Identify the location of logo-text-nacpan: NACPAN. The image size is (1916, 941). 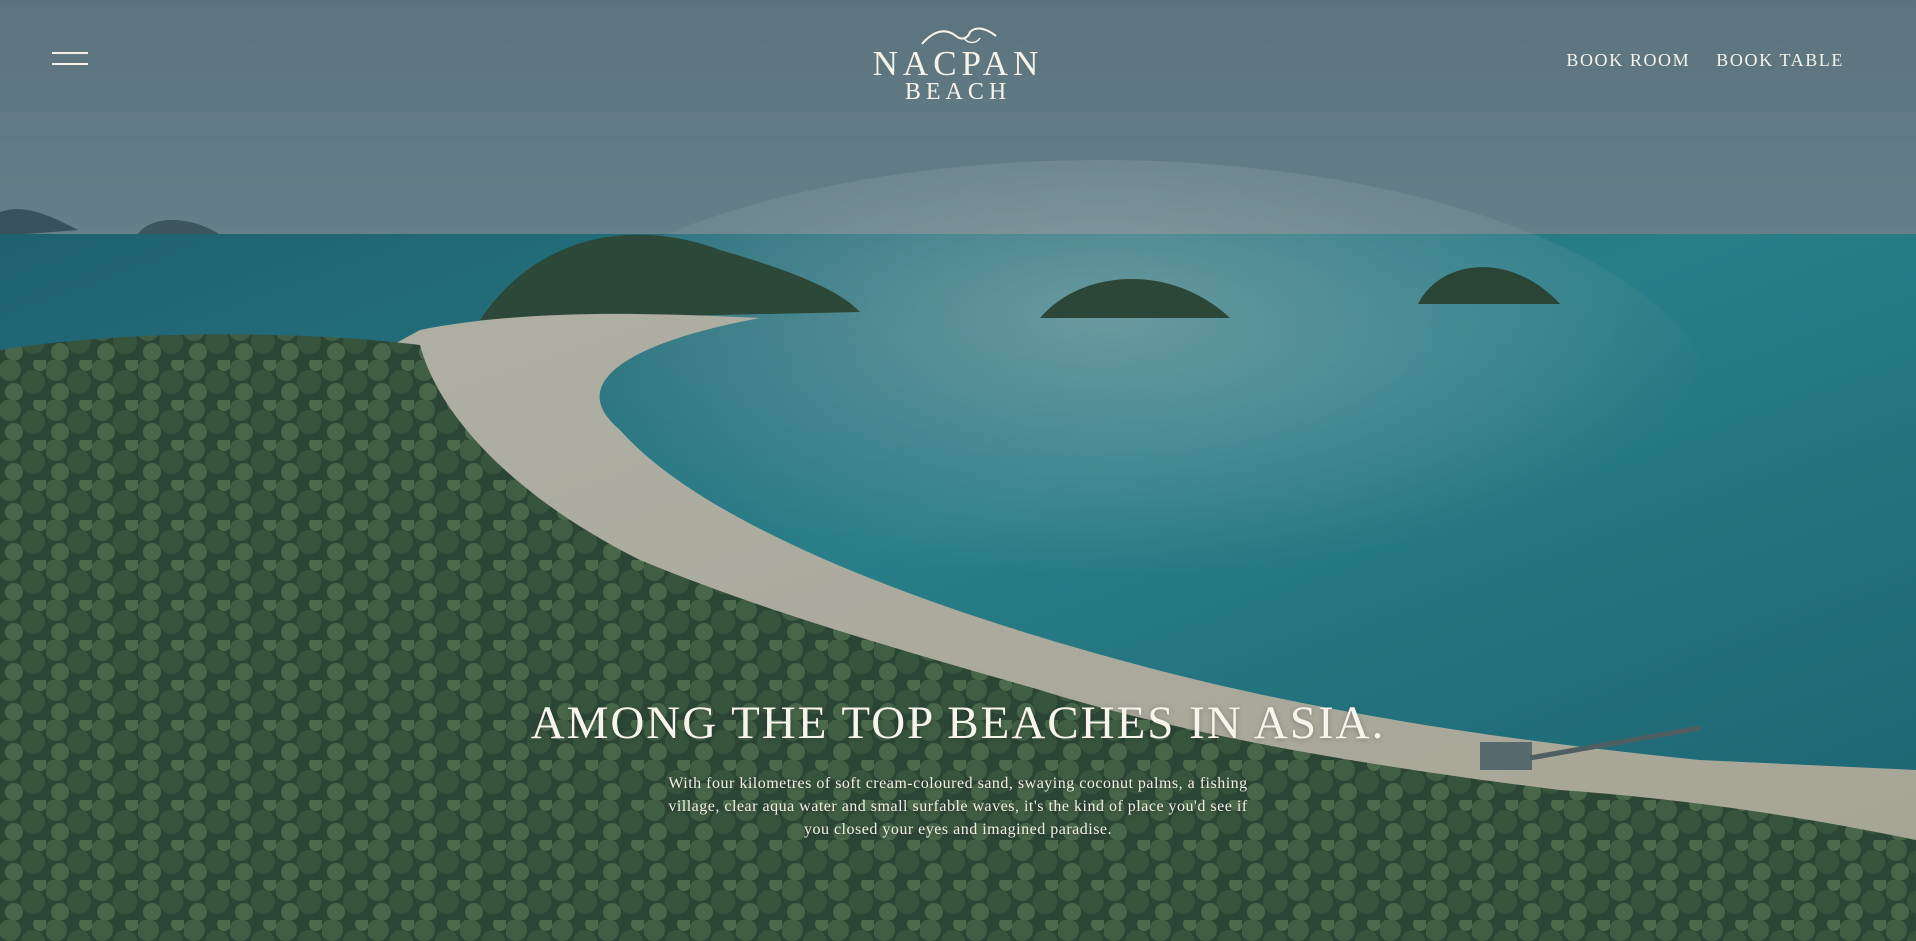
(958, 63).